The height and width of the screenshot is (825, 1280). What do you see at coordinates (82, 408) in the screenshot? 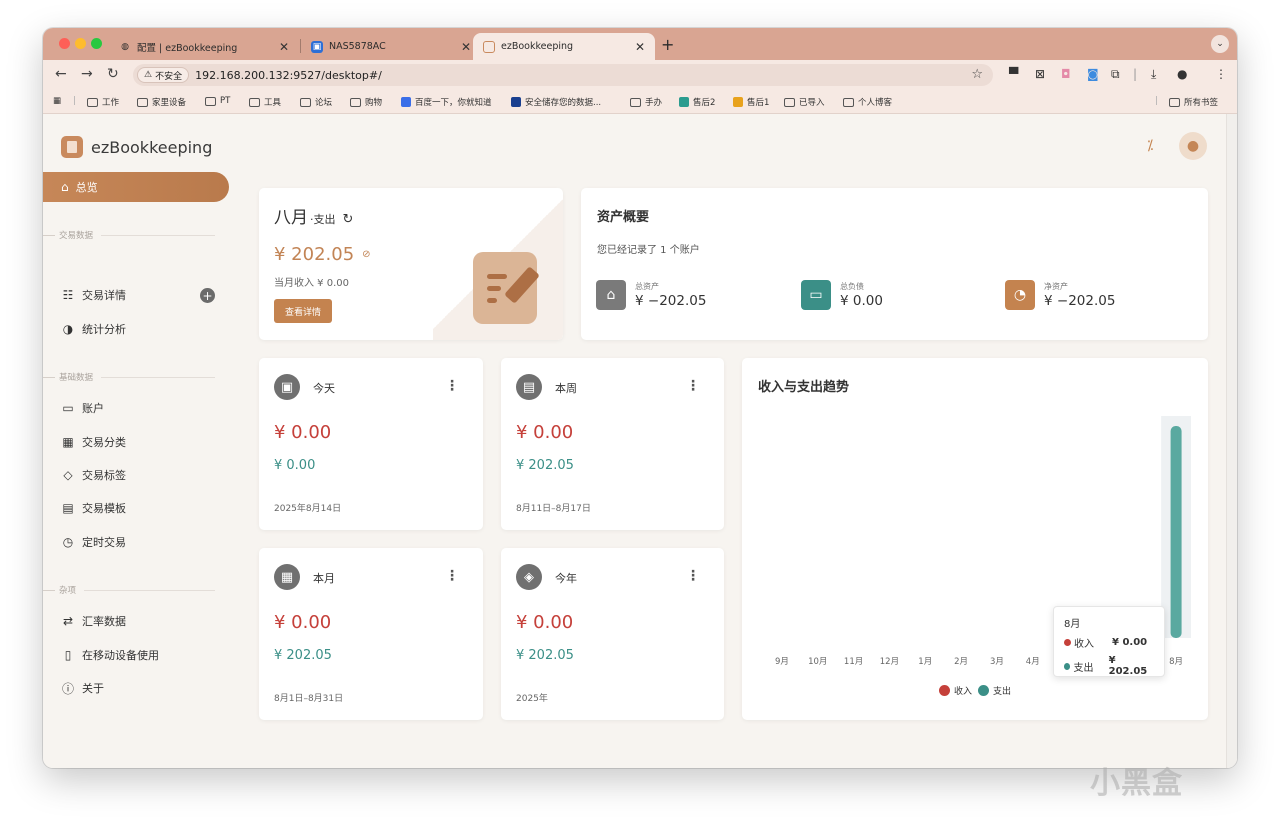
I see `sidebar-item-accounts: ▭ 账户` at bounding box center [82, 408].